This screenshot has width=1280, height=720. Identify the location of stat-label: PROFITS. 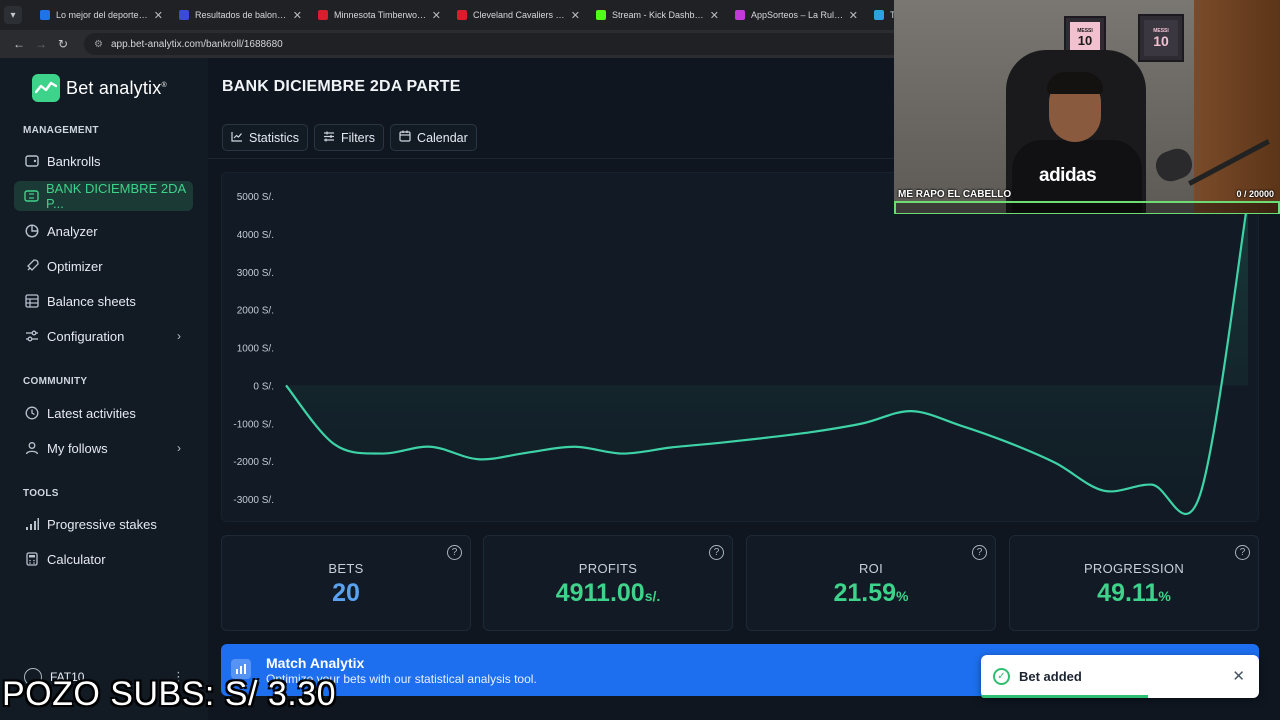
(608, 568).